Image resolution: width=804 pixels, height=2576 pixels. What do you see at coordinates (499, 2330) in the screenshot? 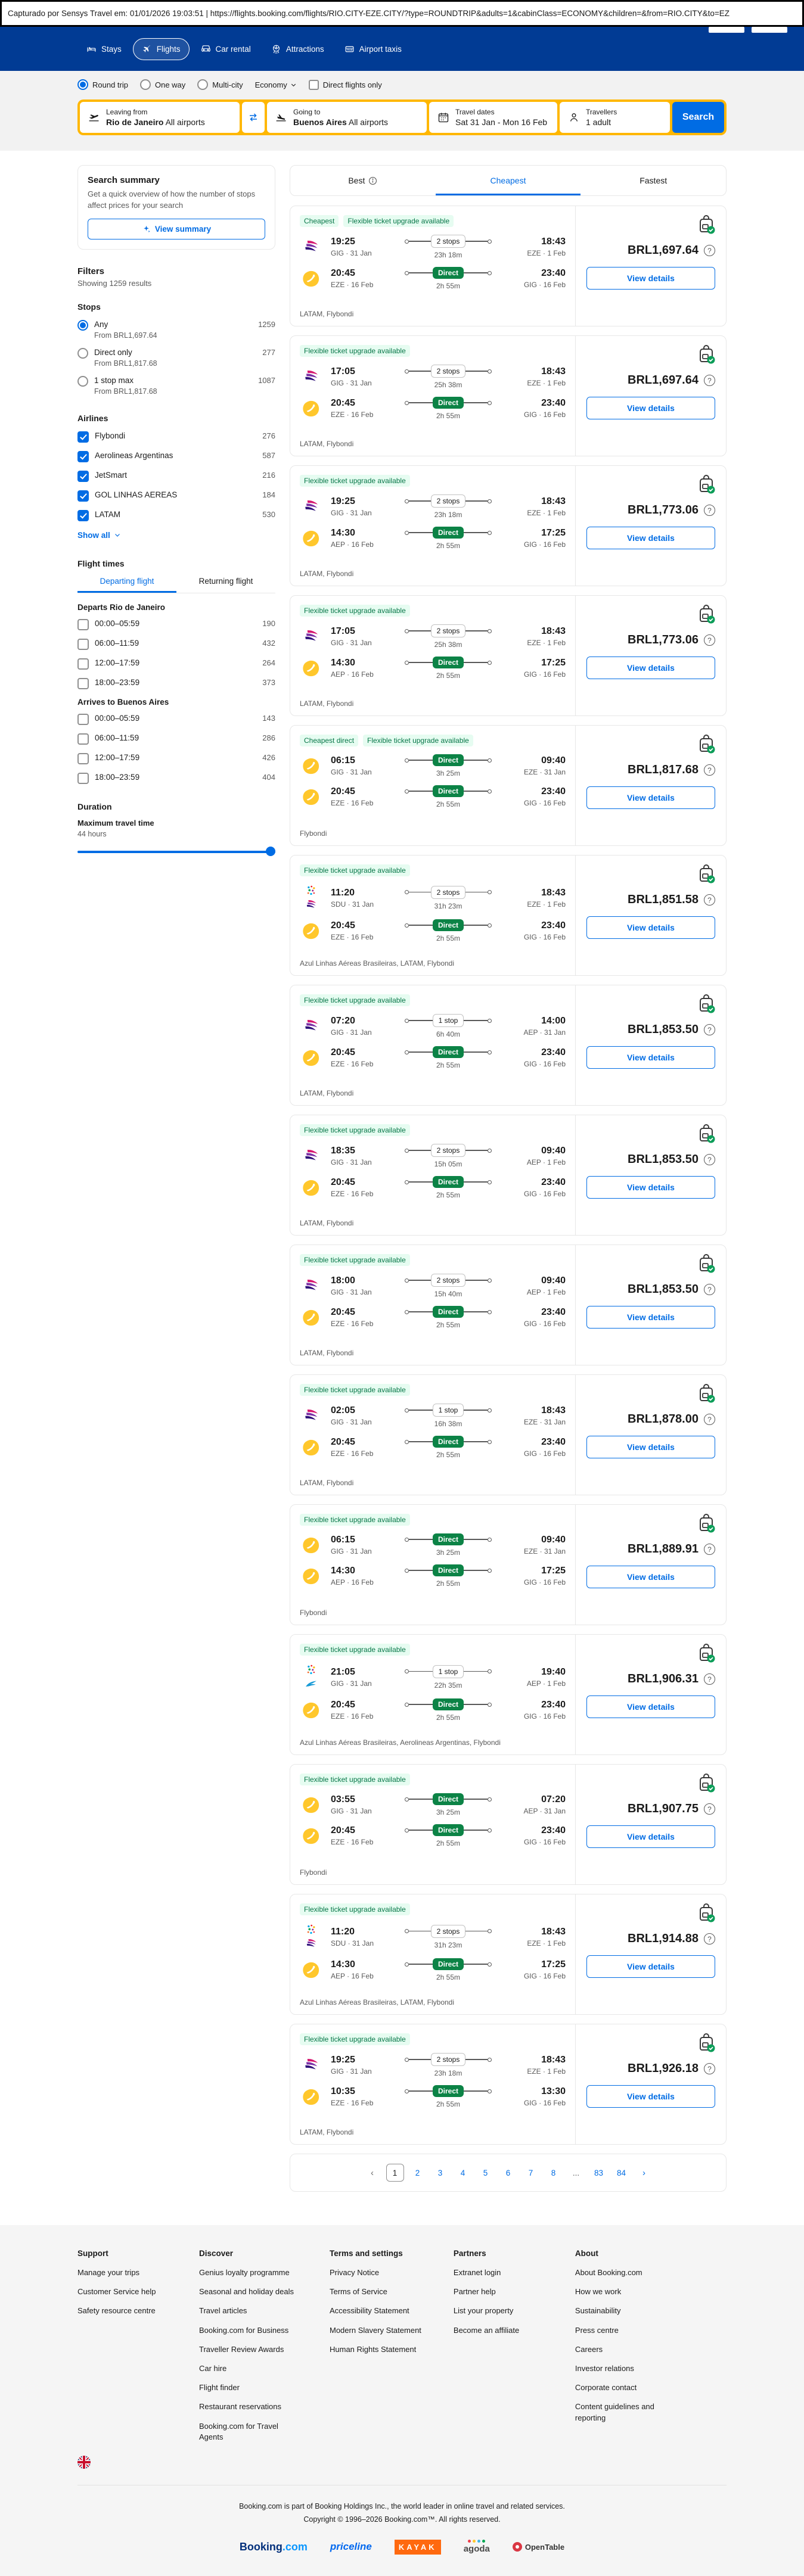
I see `footer-link: Become an affiliate` at bounding box center [499, 2330].